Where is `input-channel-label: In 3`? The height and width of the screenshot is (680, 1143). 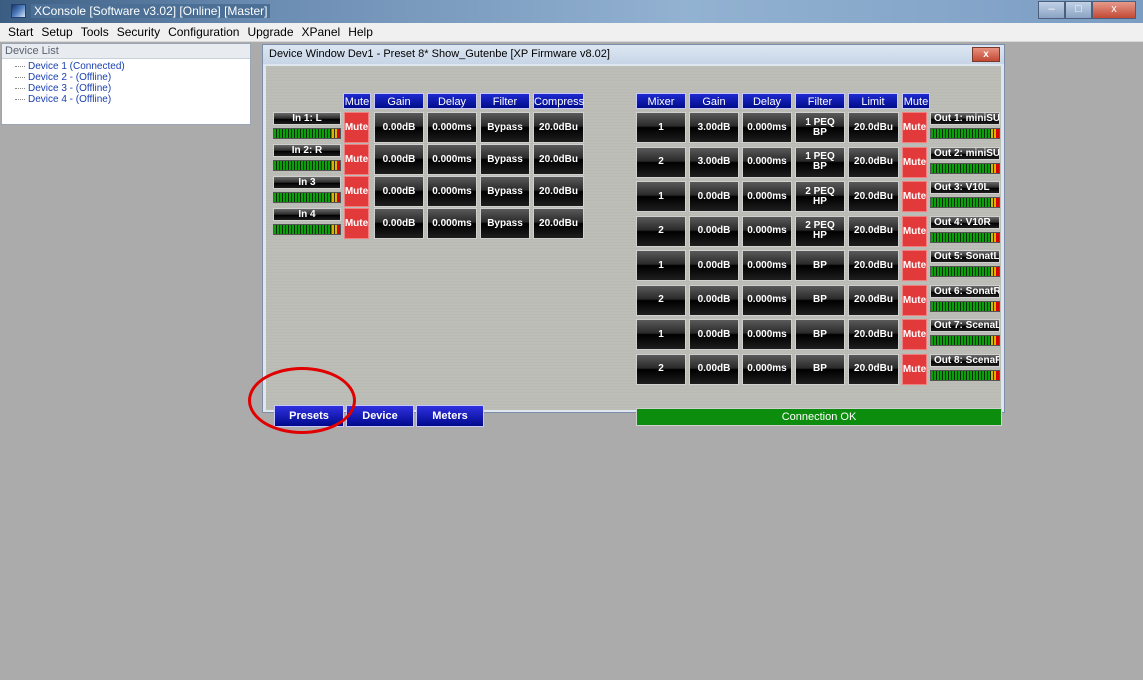 input-channel-label: In 3 is located at coordinates (307, 182).